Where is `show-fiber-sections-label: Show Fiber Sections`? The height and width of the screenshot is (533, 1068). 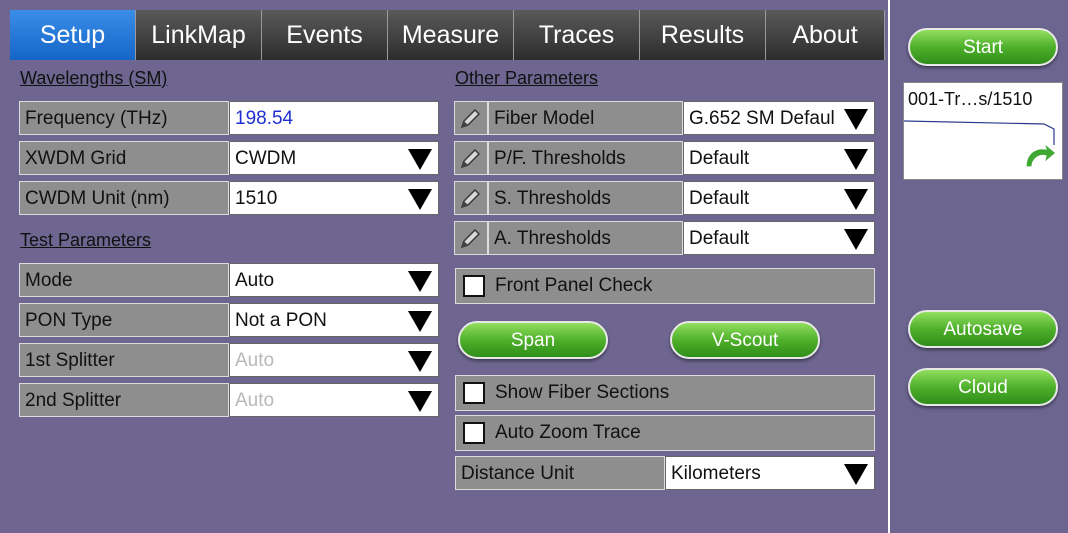
show-fiber-sections-label: Show Fiber Sections is located at coordinates (582, 392).